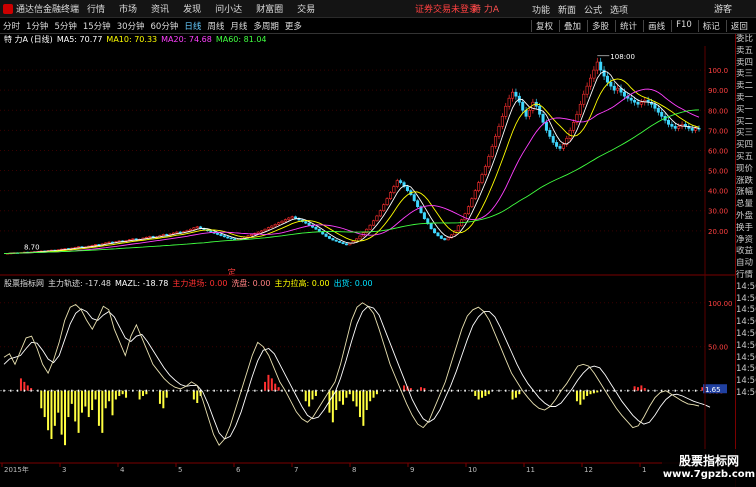  I want to click on login-alert: 证券交易未登录, so click(446, 8).